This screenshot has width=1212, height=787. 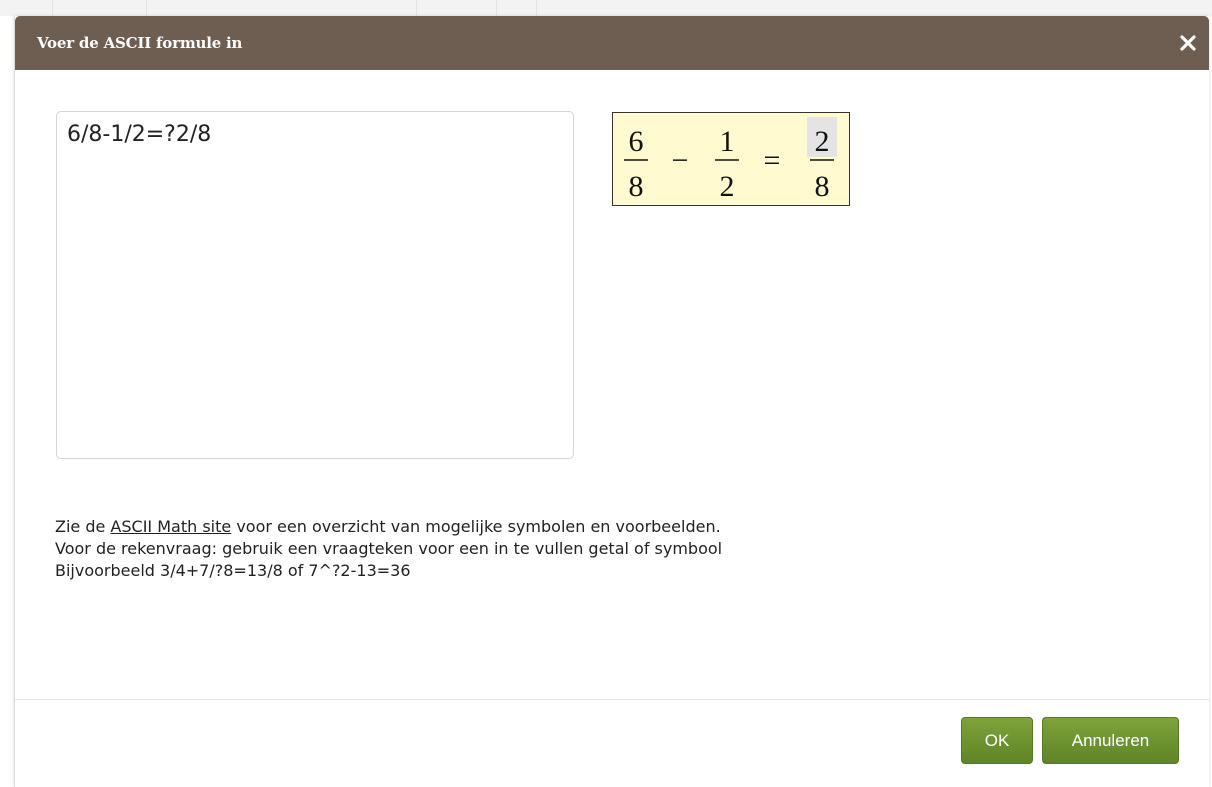 I want to click on dialog-title: Voer de ASCII formule in, so click(x=140, y=43).